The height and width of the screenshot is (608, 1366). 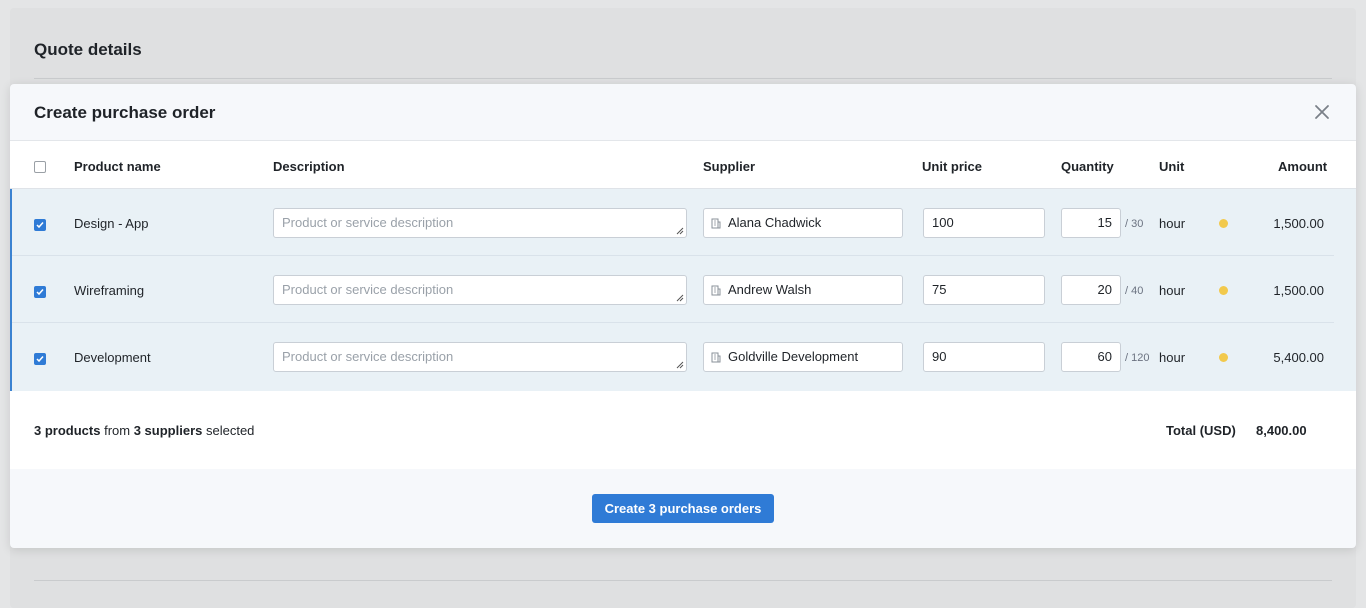 I want to click on supplier-name: Alana Chadwick, so click(x=775, y=222).